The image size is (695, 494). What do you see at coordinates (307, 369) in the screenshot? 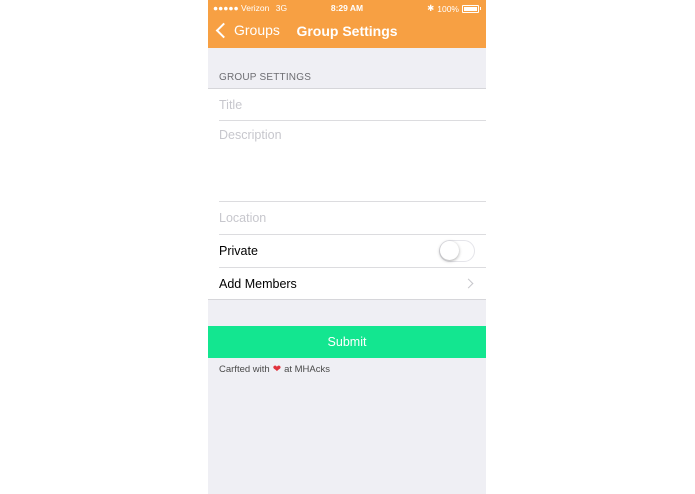
I see `footer-suffix: at MHAcks` at bounding box center [307, 369].